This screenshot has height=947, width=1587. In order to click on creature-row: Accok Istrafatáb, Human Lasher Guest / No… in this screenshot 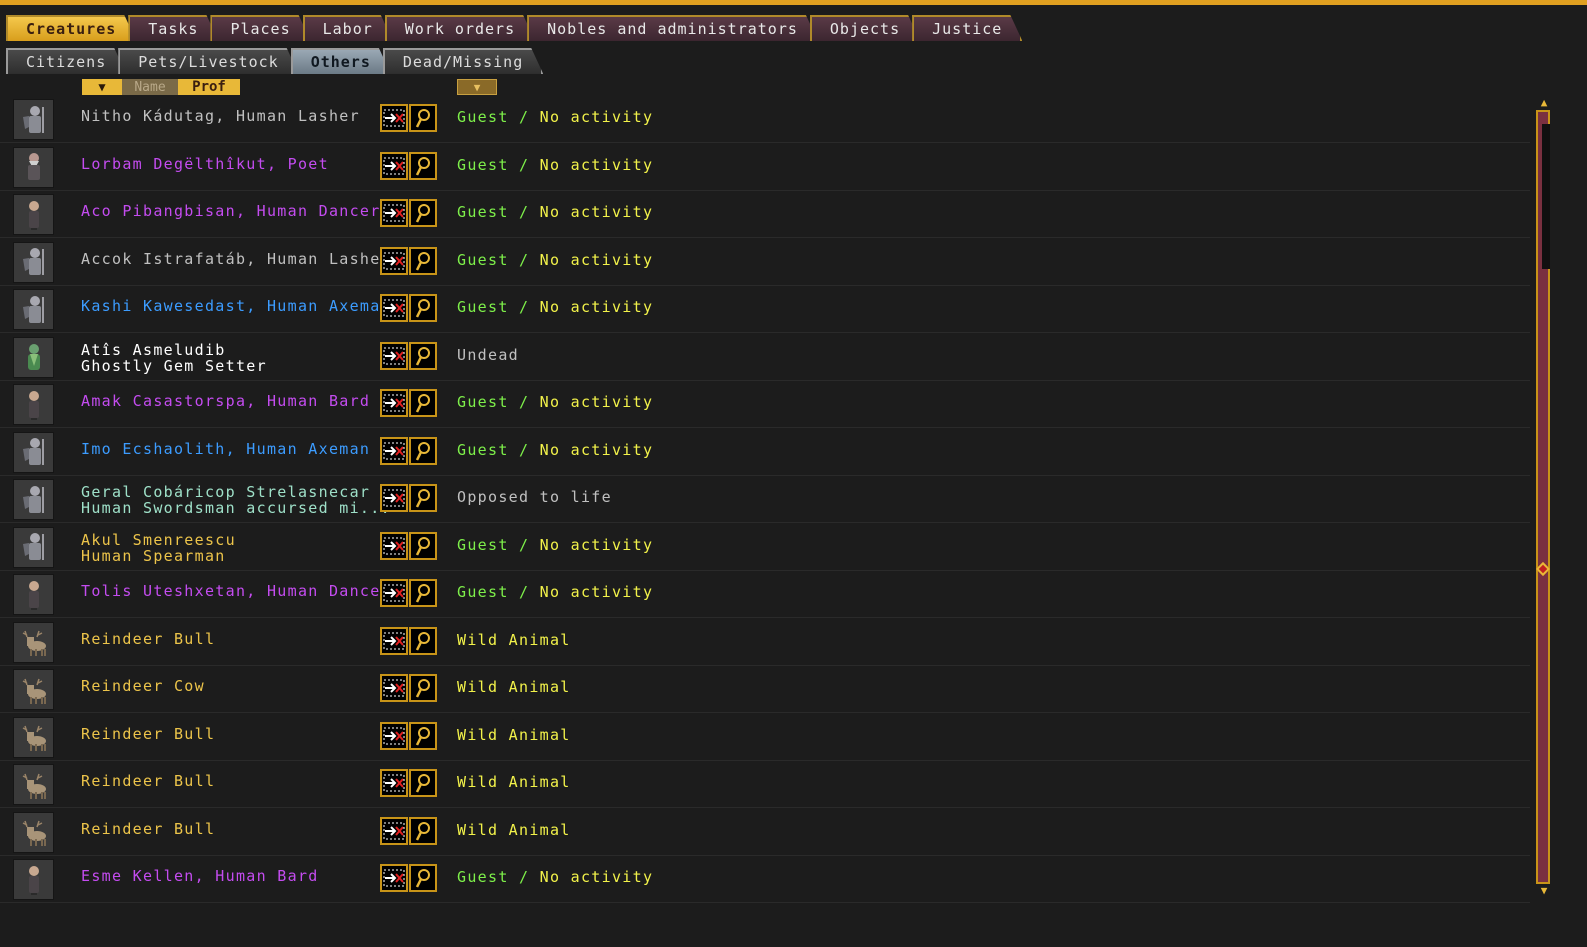, I will do `click(765, 262)`.